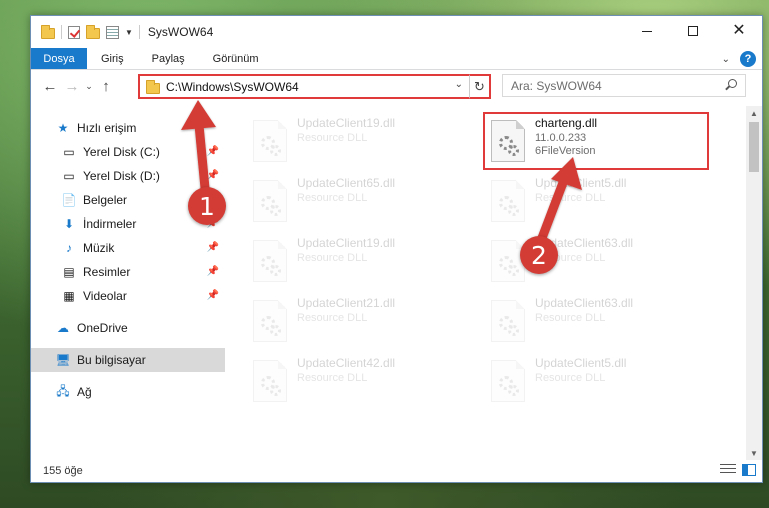  I want to click on file-name: UpdateClient19.dll, so click(346, 243).